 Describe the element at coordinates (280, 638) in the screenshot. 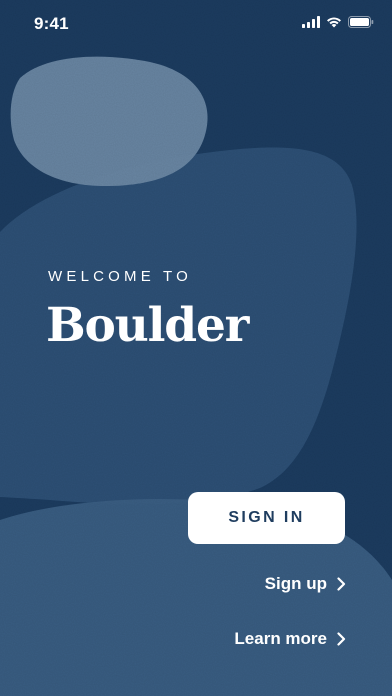

I see `learn-more-label: Learn more` at that location.